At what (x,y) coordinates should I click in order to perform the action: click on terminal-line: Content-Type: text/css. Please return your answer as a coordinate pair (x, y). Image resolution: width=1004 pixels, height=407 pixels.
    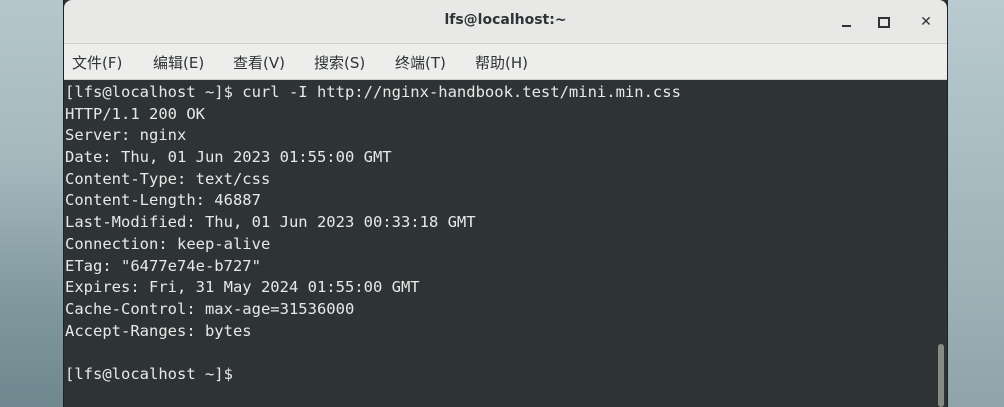
    Looking at the image, I should click on (168, 178).